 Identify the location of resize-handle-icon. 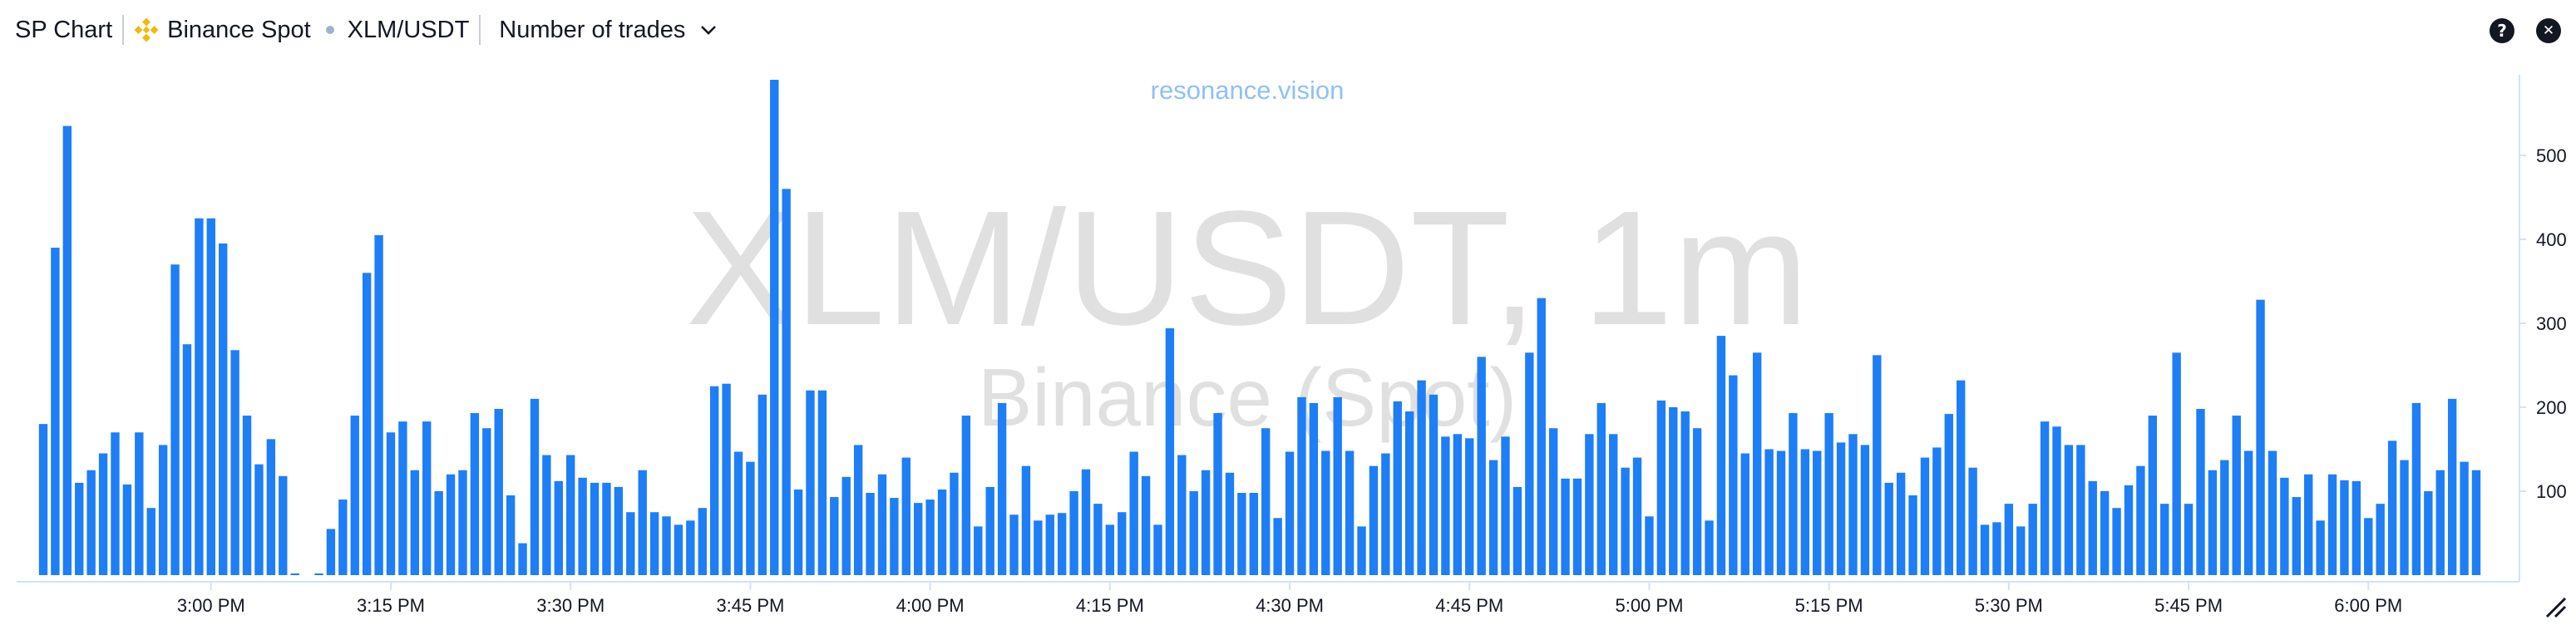
(2556, 607).